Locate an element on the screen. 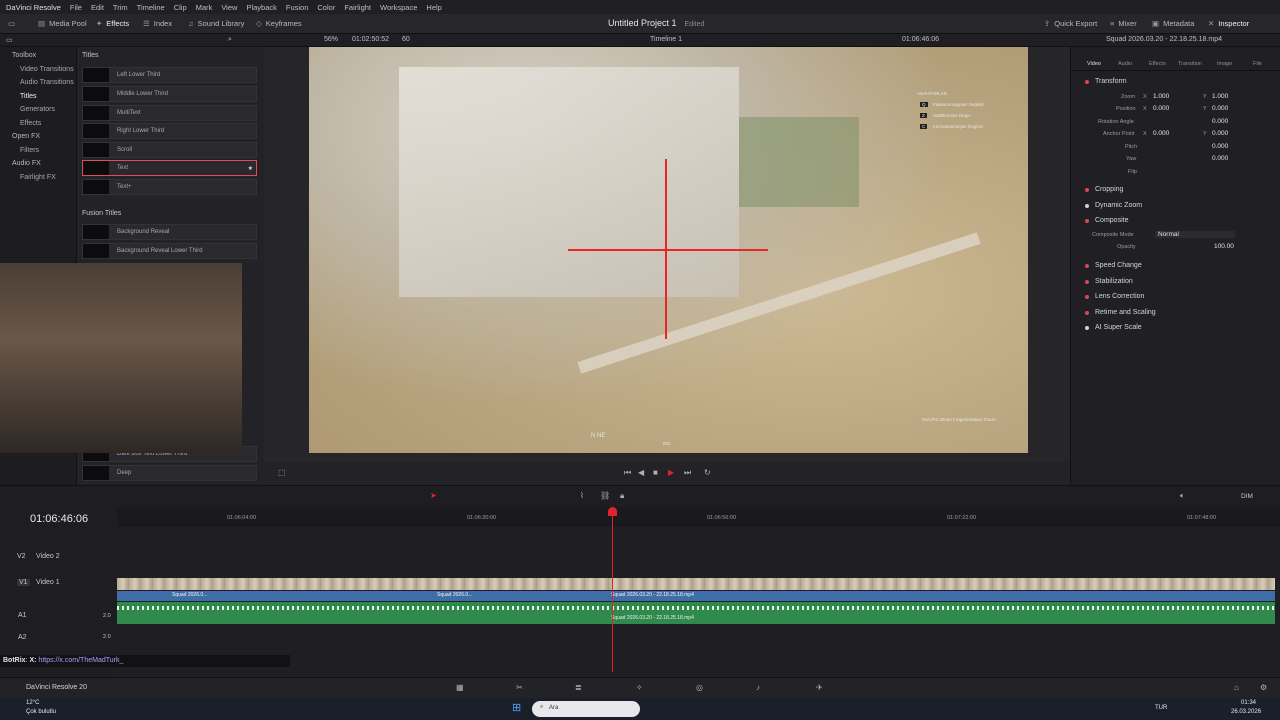 The width and height of the screenshot is (1280, 720). menu-clip: Clip is located at coordinates (180, 7).